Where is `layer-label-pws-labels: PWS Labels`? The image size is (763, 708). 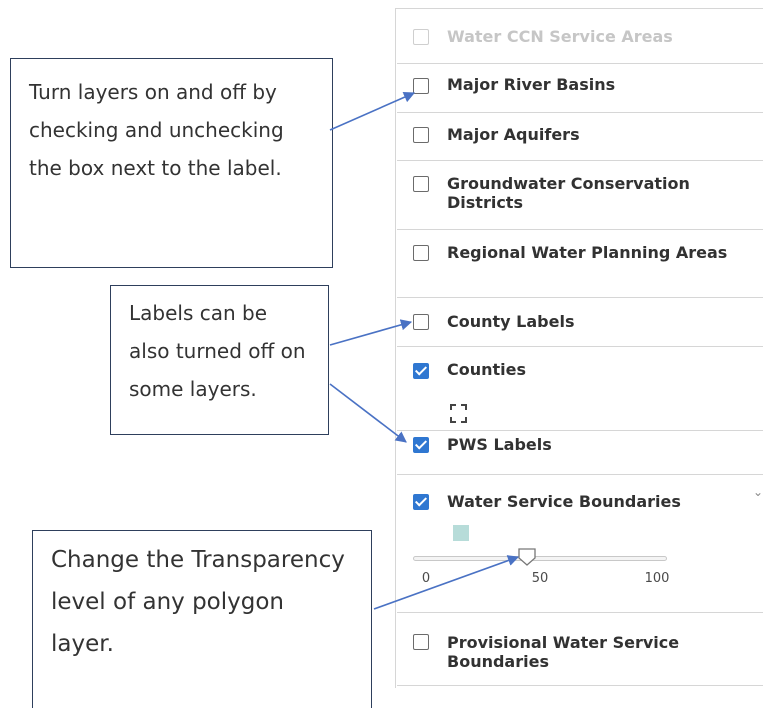 layer-label-pws-labels: PWS Labels is located at coordinates (499, 444).